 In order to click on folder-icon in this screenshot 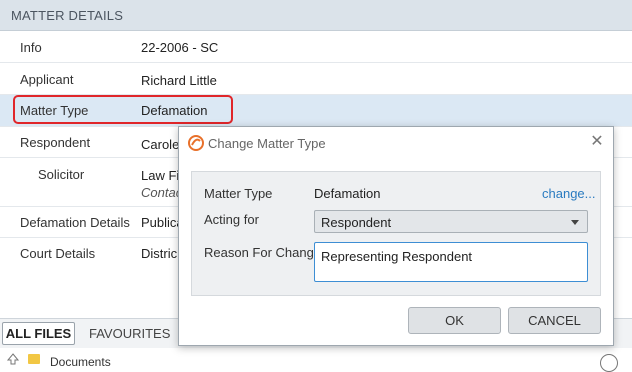, I will do `click(34, 359)`.